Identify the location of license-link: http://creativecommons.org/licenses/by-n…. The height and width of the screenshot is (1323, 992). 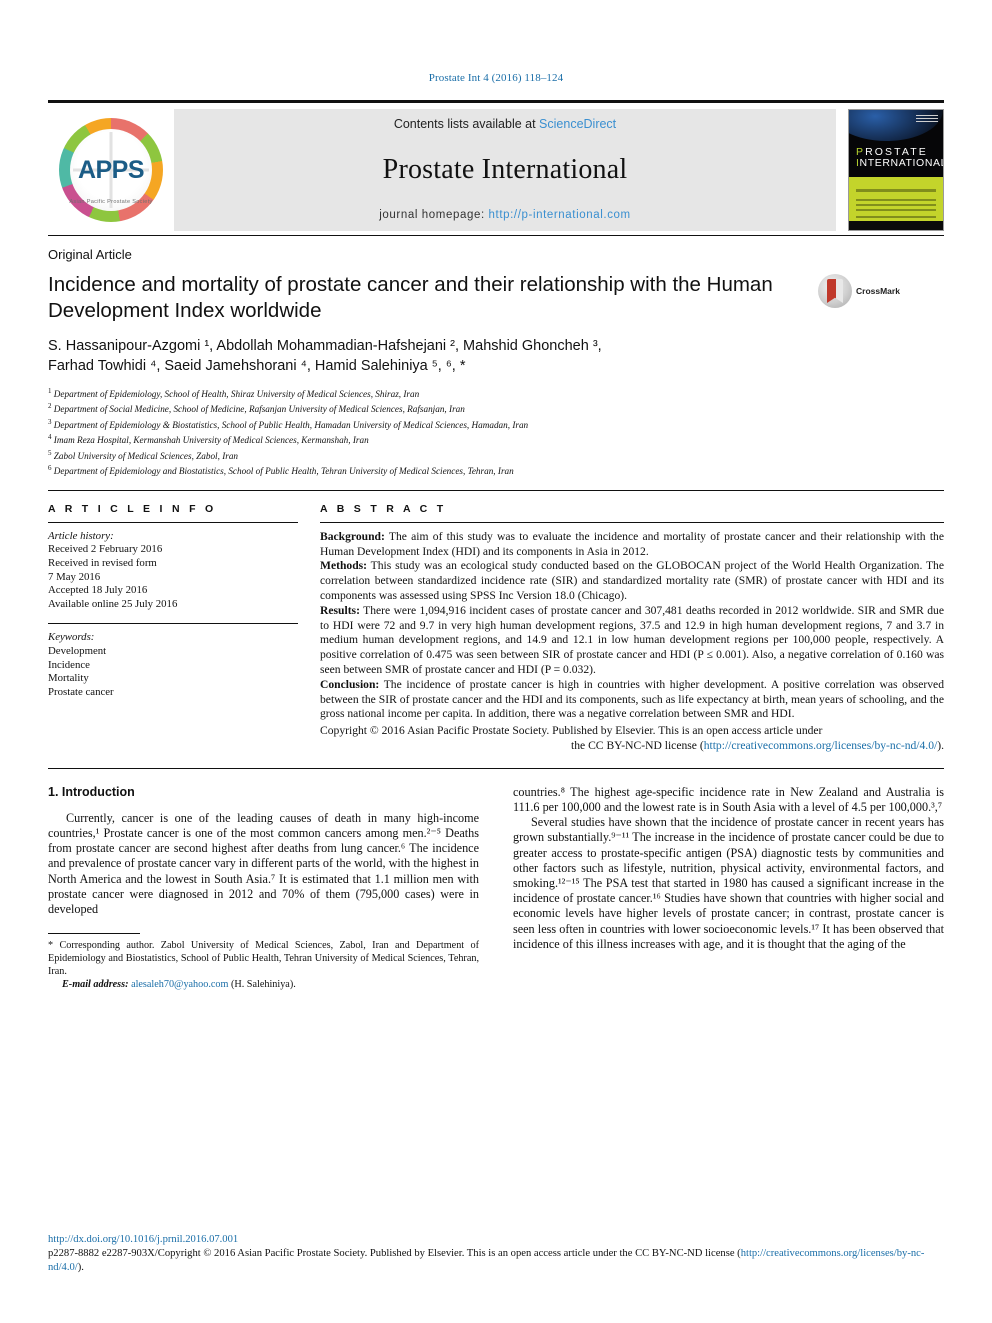
(821, 745).